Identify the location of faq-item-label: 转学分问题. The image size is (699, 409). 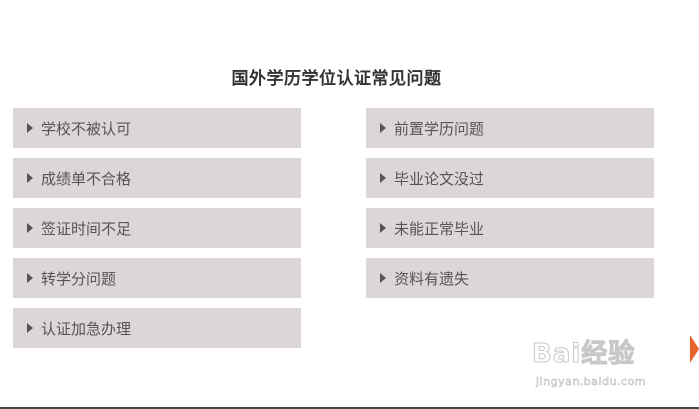
(79, 278).